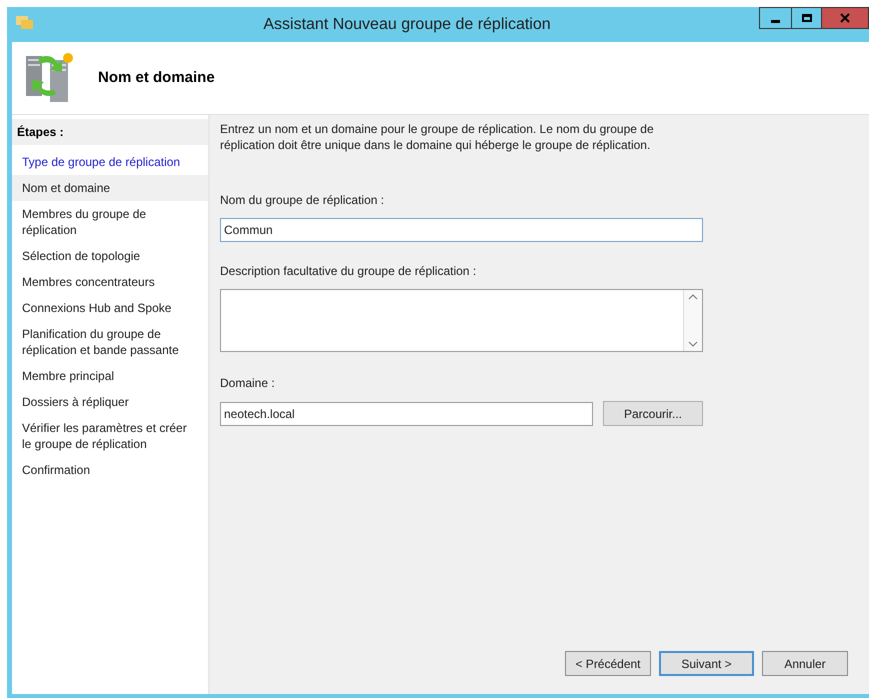 Image resolution: width=869 pixels, height=698 pixels. What do you see at coordinates (156, 78) in the screenshot?
I see `page-title: Nom et domaine` at bounding box center [156, 78].